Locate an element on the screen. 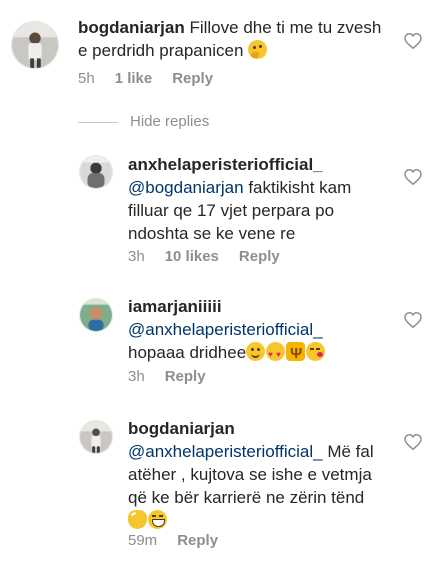 The height and width of the screenshot is (566, 448). divider is located at coordinates (98, 122).